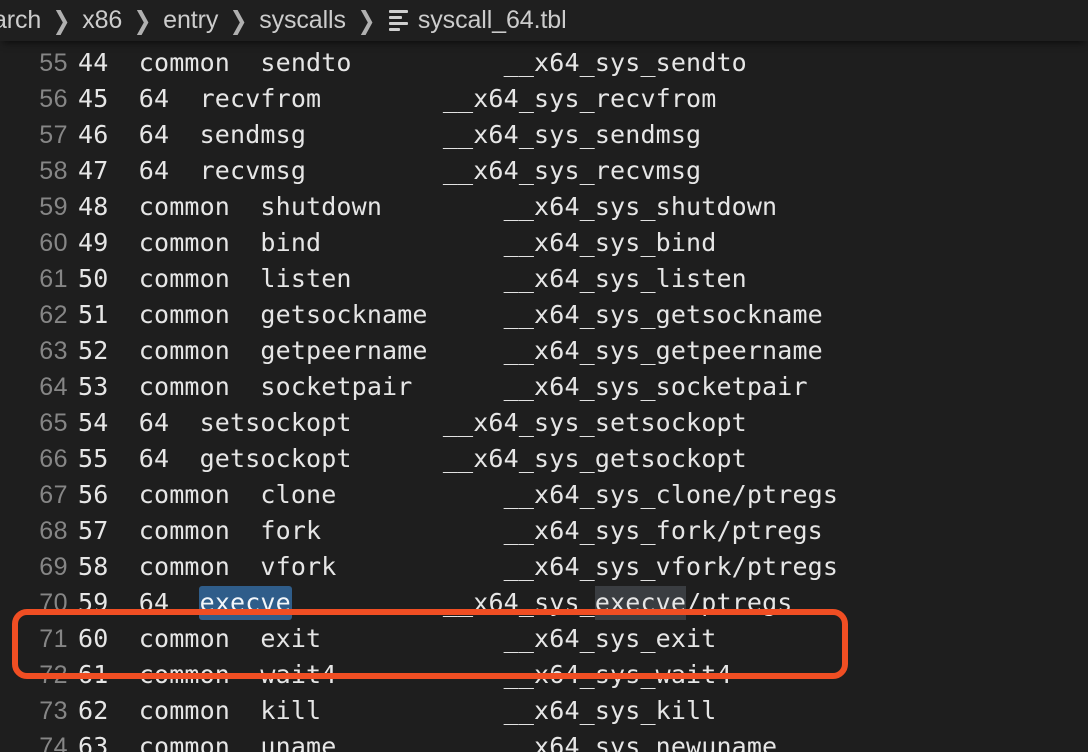 This screenshot has width=1088, height=752. Describe the element at coordinates (53, 387) in the screenshot. I see `line-number: 64` at that location.